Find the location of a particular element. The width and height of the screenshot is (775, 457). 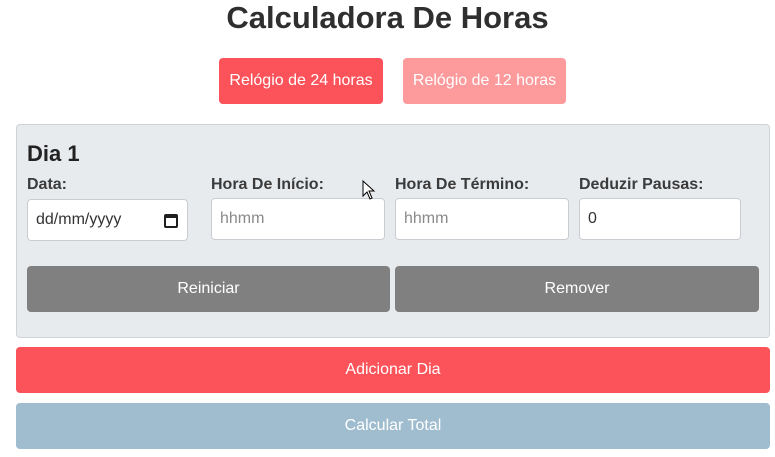

end-time-input: hhmm is located at coordinates (482, 219).